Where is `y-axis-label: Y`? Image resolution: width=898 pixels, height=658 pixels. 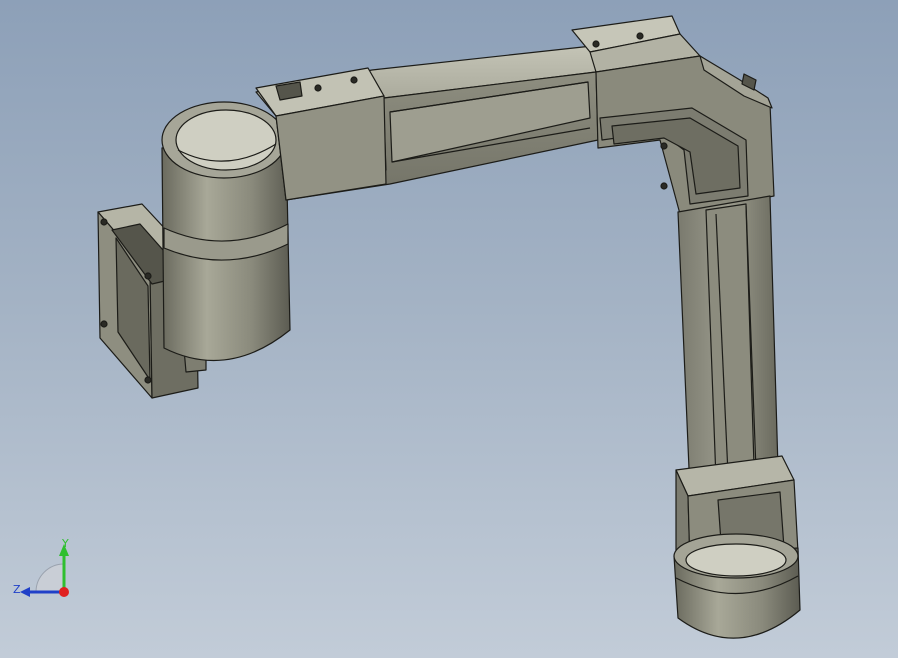
y-axis-label: Y is located at coordinates (65, 543).